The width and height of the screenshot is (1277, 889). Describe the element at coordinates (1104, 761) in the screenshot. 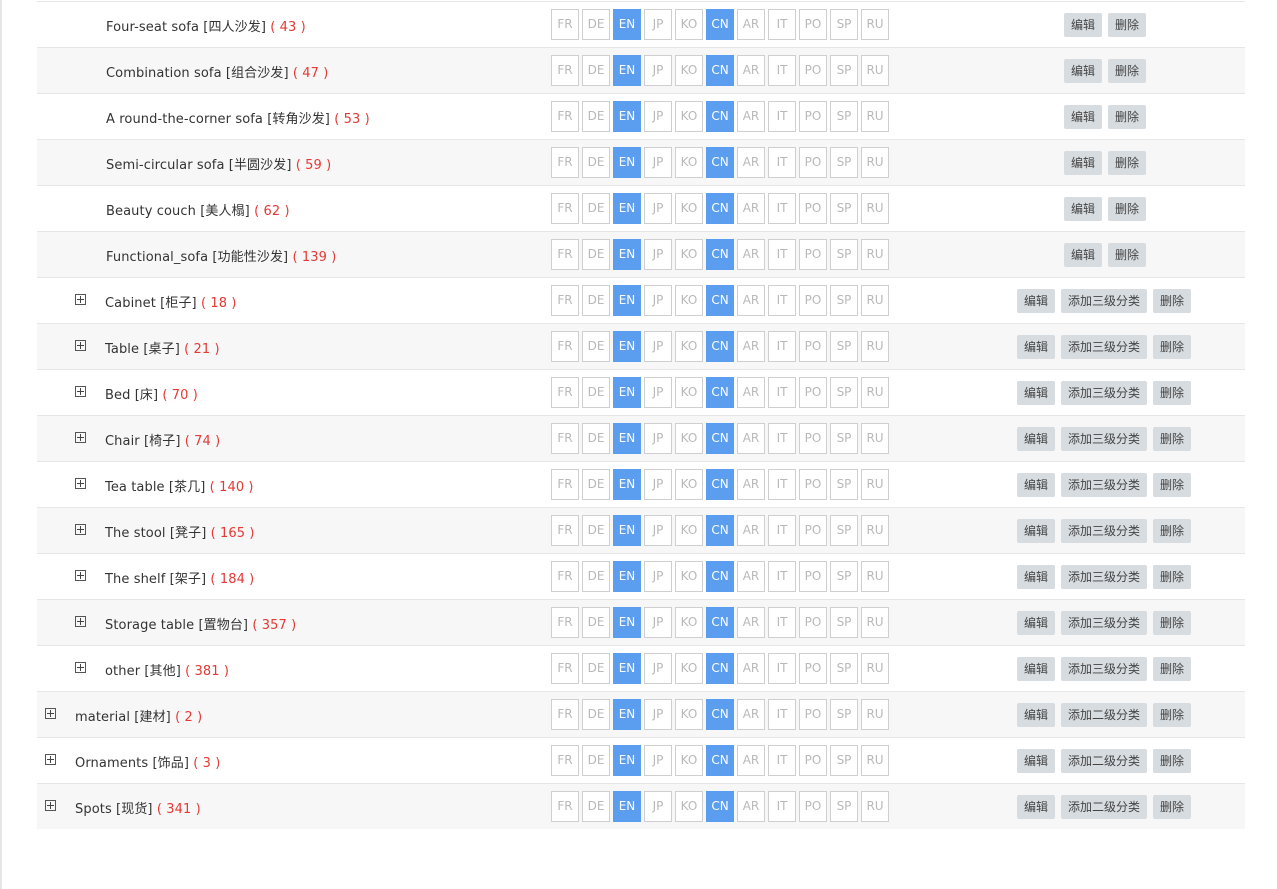

I see `add-second-level-button: 添加二级分类` at that location.